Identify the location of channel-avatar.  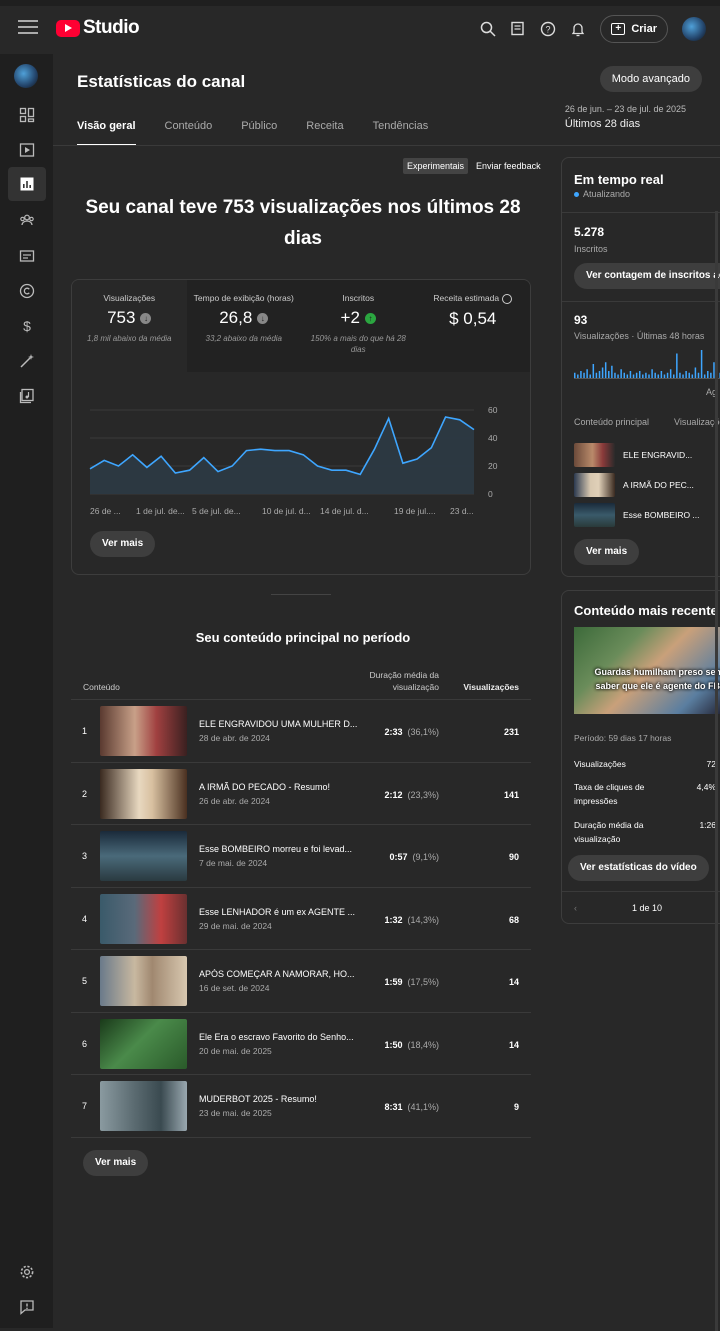
(26, 76).